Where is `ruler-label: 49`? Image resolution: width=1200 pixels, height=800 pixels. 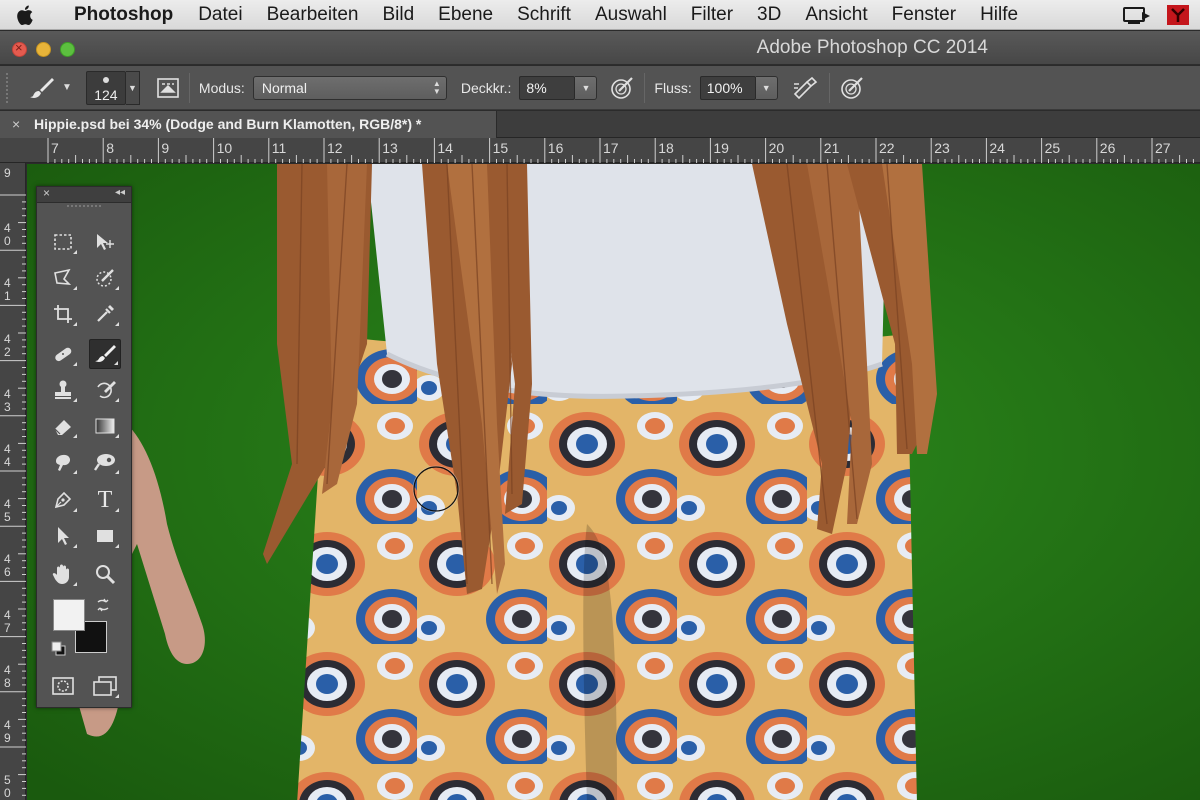
ruler-label: 49 is located at coordinates (7, 732).